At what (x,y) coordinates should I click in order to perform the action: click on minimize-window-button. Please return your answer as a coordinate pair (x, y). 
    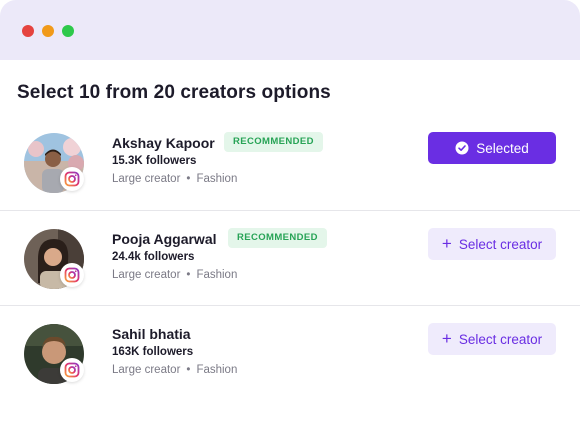
    Looking at the image, I should click on (48, 31).